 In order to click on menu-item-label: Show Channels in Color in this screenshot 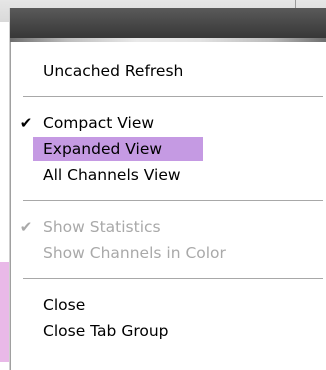, I will do `click(134, 253)`.